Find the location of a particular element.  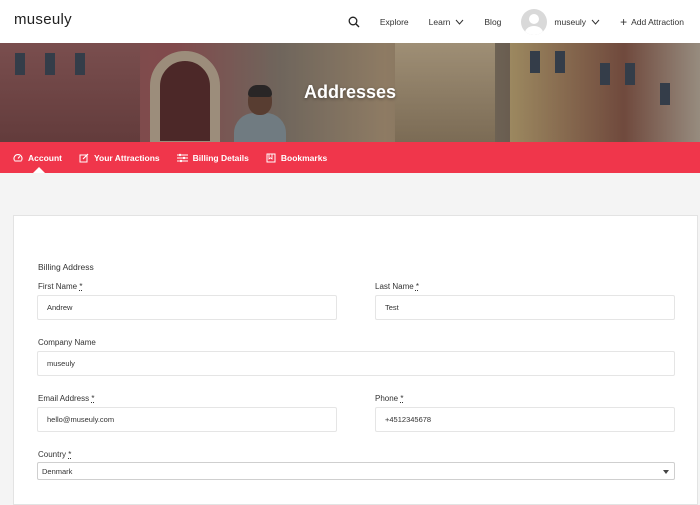

tab-account-label: Account is located at coordinates (45, 157).